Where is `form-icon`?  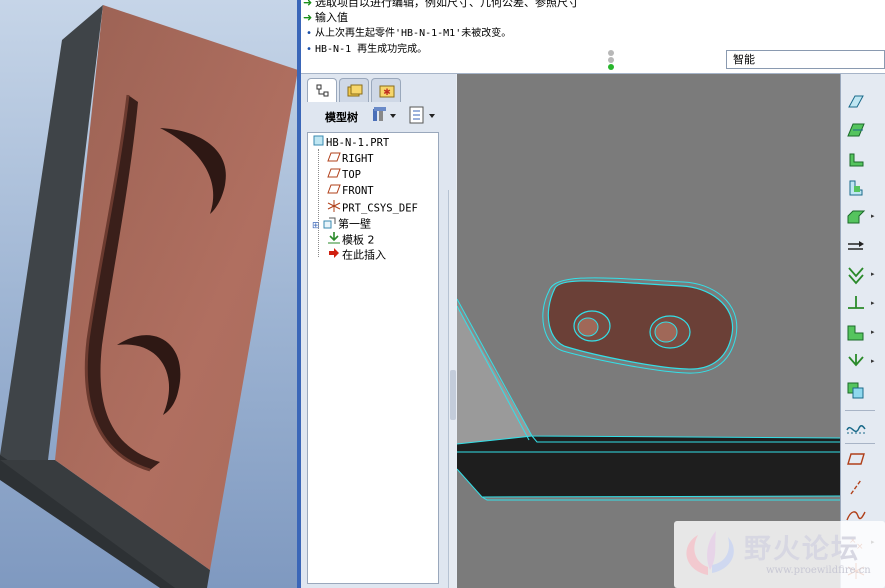
form-icon is located at coordinates (856, 362).